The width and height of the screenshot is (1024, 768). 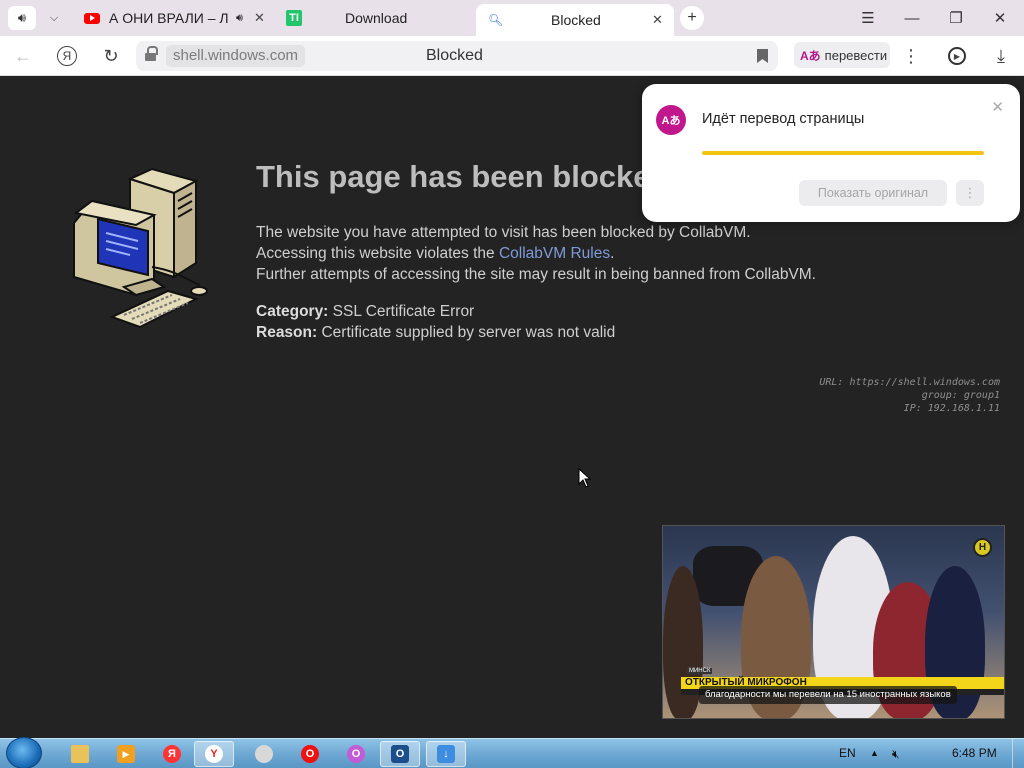 What do you see at coordinates (454, 55) in the screenshot?
I see `omnibox-page-title: Blocked` at bounding box center [454, 55].